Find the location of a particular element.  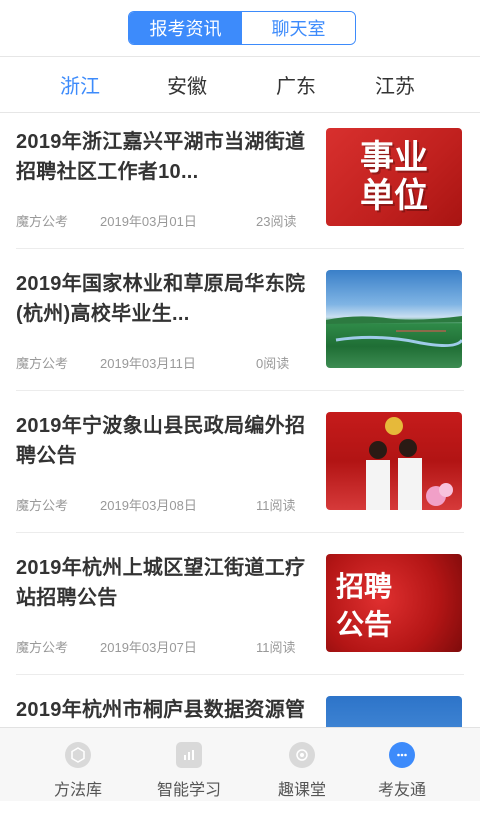

article-date: 2019年03月11日 is located at coordinates (148, 363).